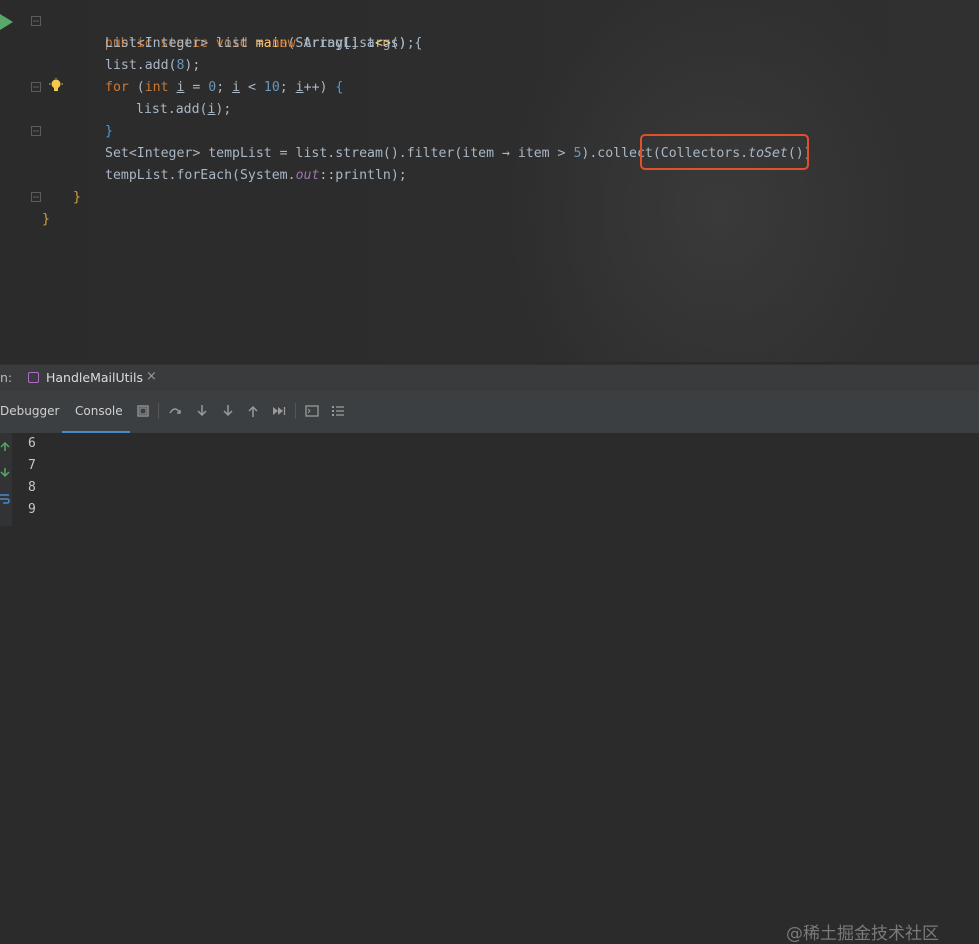 This screenshot has width=979, height=944. I want to click on editor-gutter, so click(36, 181).